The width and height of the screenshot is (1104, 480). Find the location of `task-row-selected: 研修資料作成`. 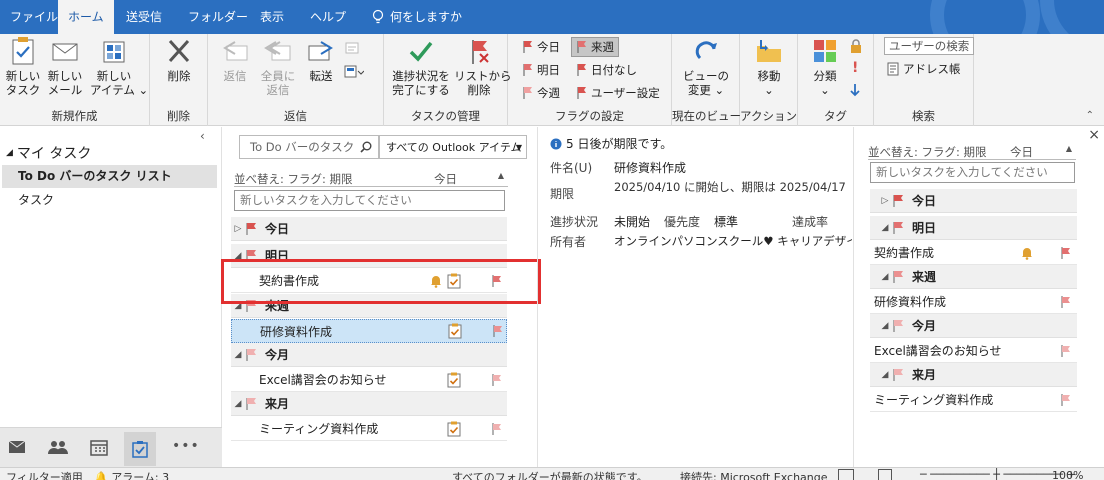

task-row-selected: 研修資料作成 is located at coordinates (369, 331).